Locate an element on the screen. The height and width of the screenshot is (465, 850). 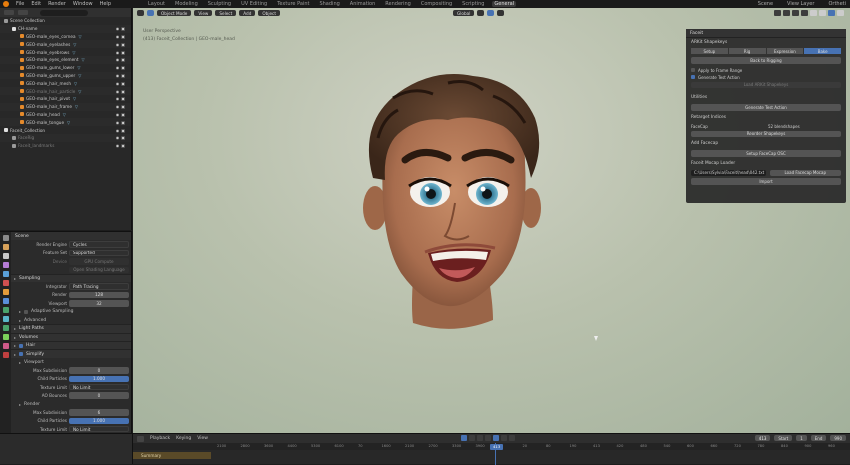
property-value-field: 32 is located at coordinates (99, 303).